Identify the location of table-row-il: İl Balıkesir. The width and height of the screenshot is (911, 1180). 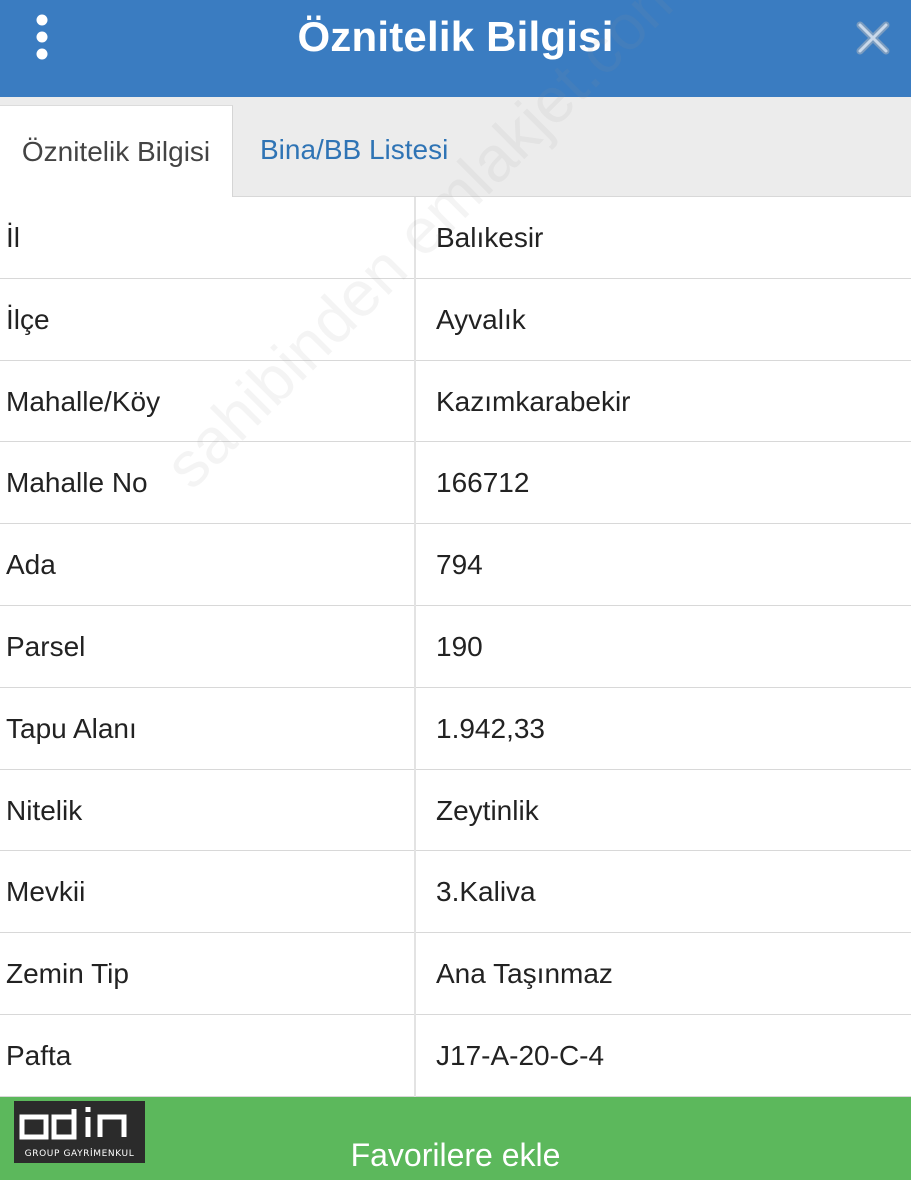
(455, 238).